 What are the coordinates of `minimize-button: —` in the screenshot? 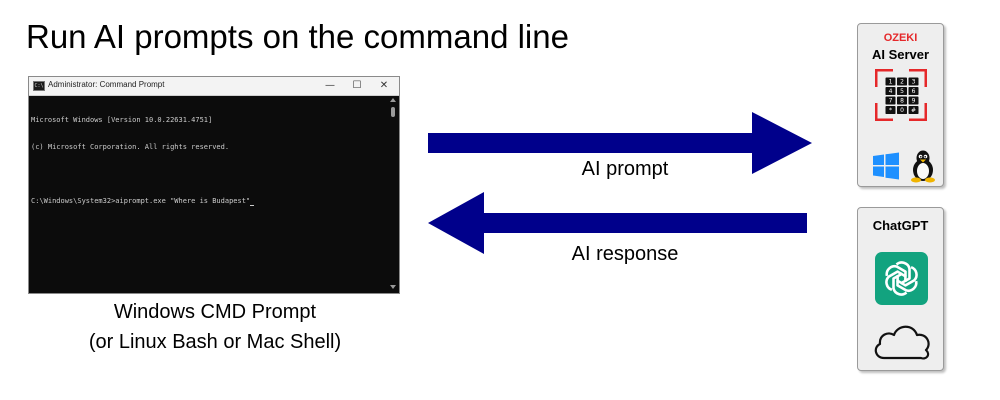 It's located at (330, 86).